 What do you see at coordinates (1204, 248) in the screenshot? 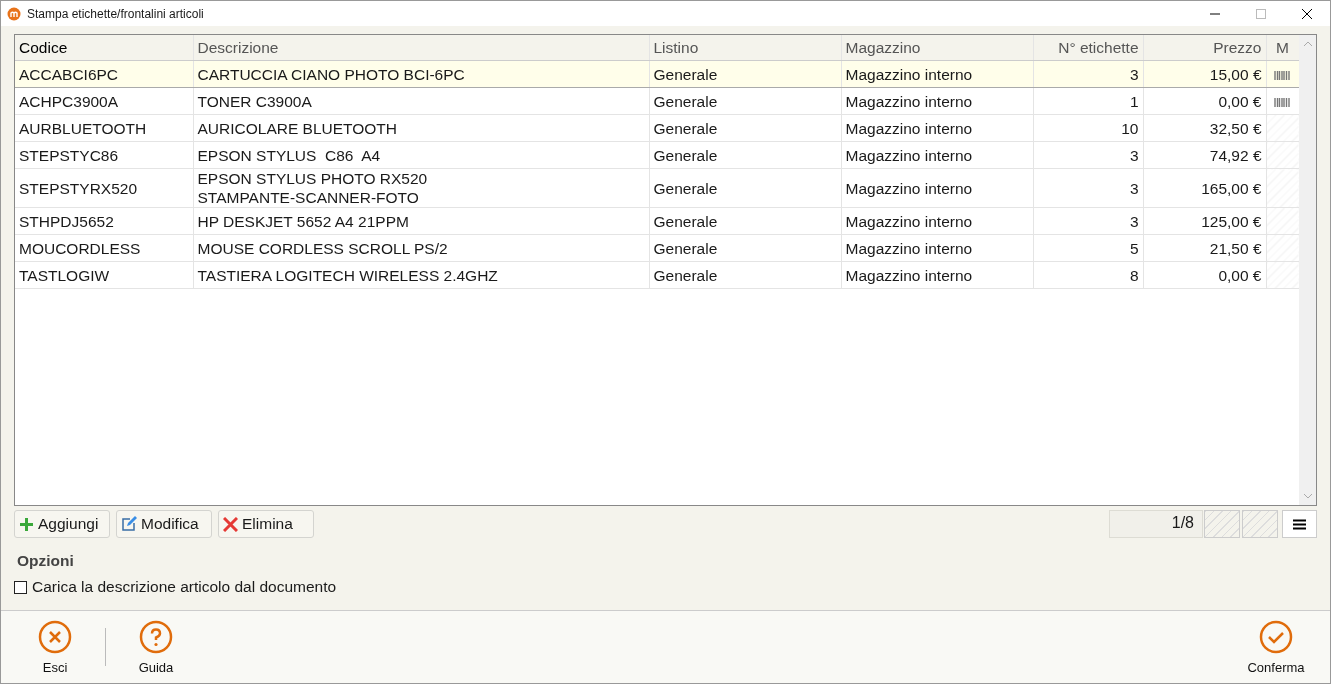
I see `table-cell: 21,50 €` at bounding box center [1204, 248].